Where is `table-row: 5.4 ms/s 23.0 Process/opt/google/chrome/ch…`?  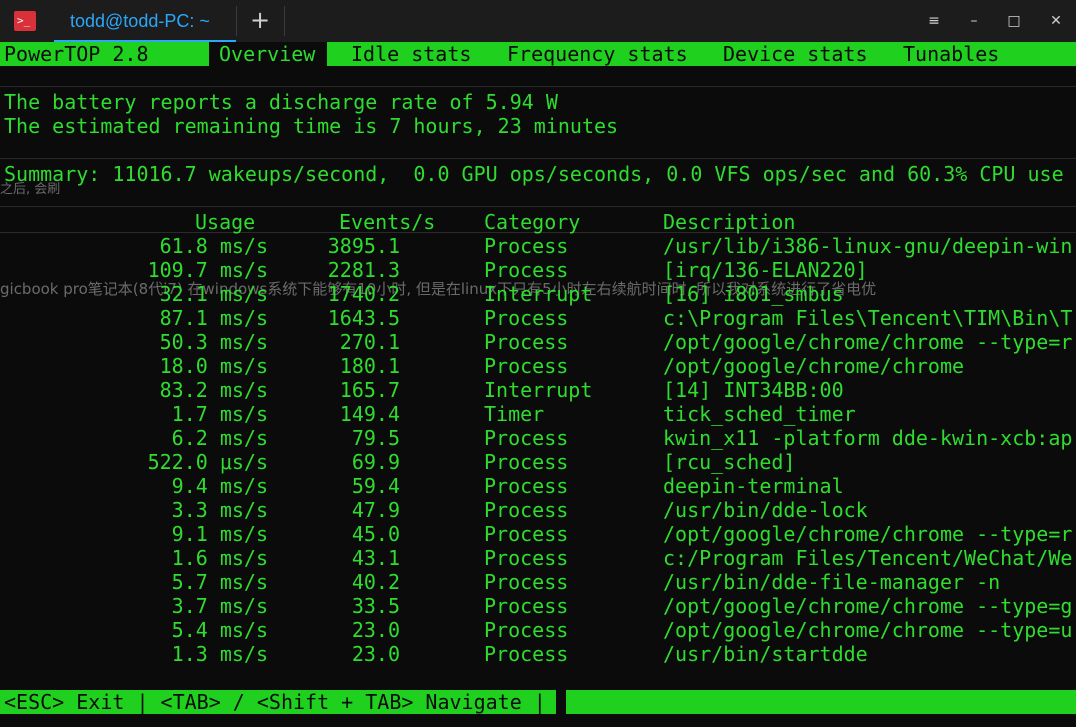 table-row: 5.4 ms/s 23.0 Process/opt/google/chrome/ch… is located at coordinates (538, 630).